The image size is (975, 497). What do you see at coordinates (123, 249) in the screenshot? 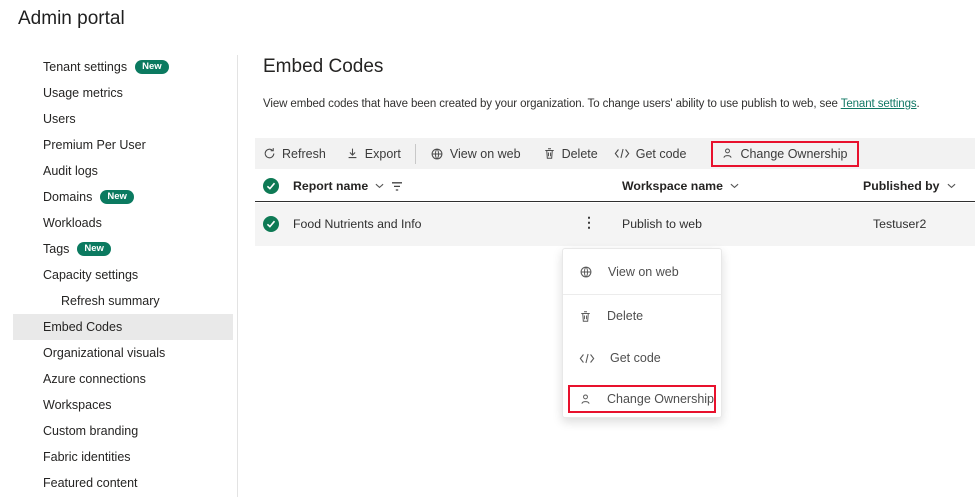
I see `sidebar-item-tags: Tags New` at bounding box center [123, 249].